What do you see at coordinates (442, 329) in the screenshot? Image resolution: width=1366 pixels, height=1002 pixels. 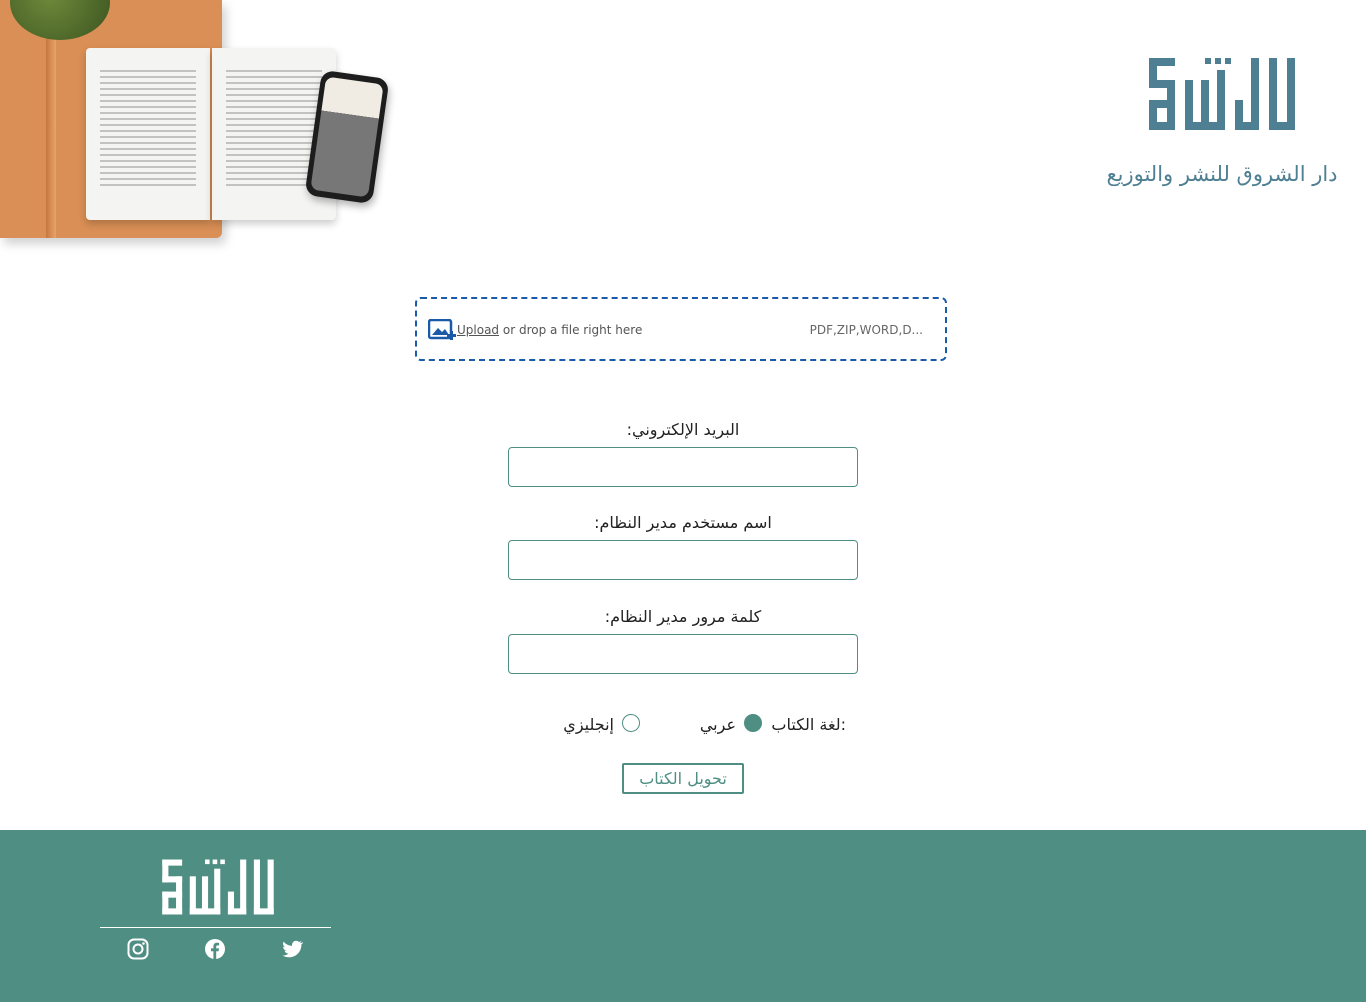 I see `image-upload-icon` at bounding box center [442, 329].